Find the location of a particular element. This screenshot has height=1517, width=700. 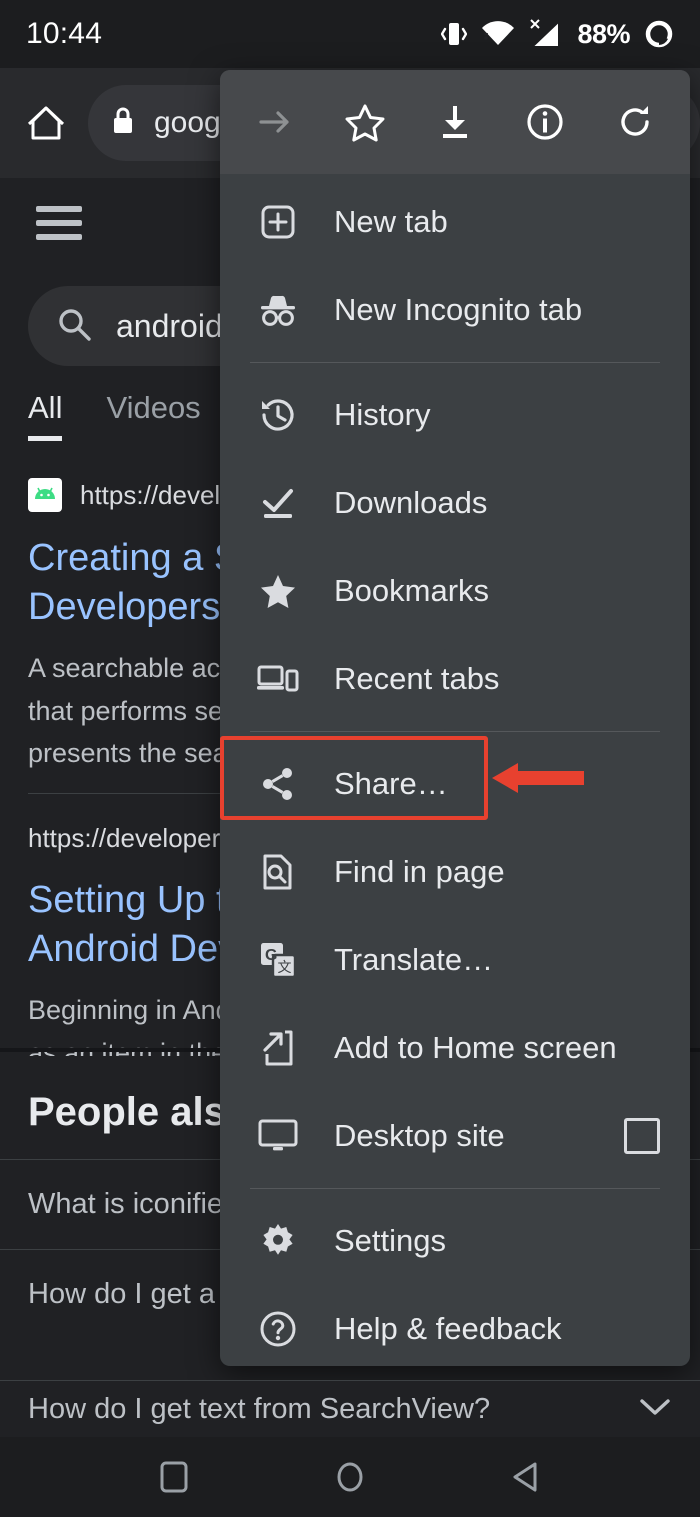

menu-item-label: Recent tabs is located at coordinates (417, 678).